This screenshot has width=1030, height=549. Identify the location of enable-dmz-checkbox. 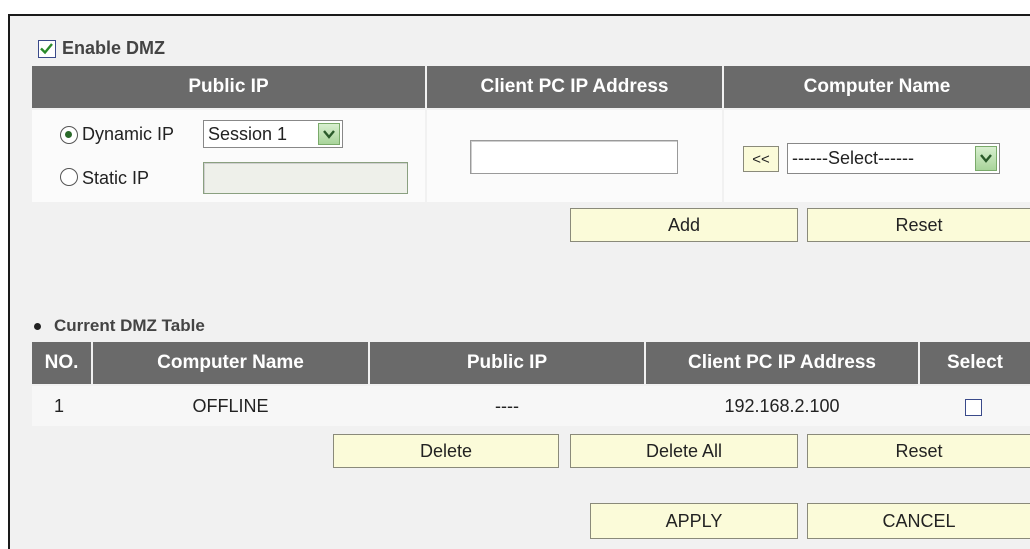
(47, 49).